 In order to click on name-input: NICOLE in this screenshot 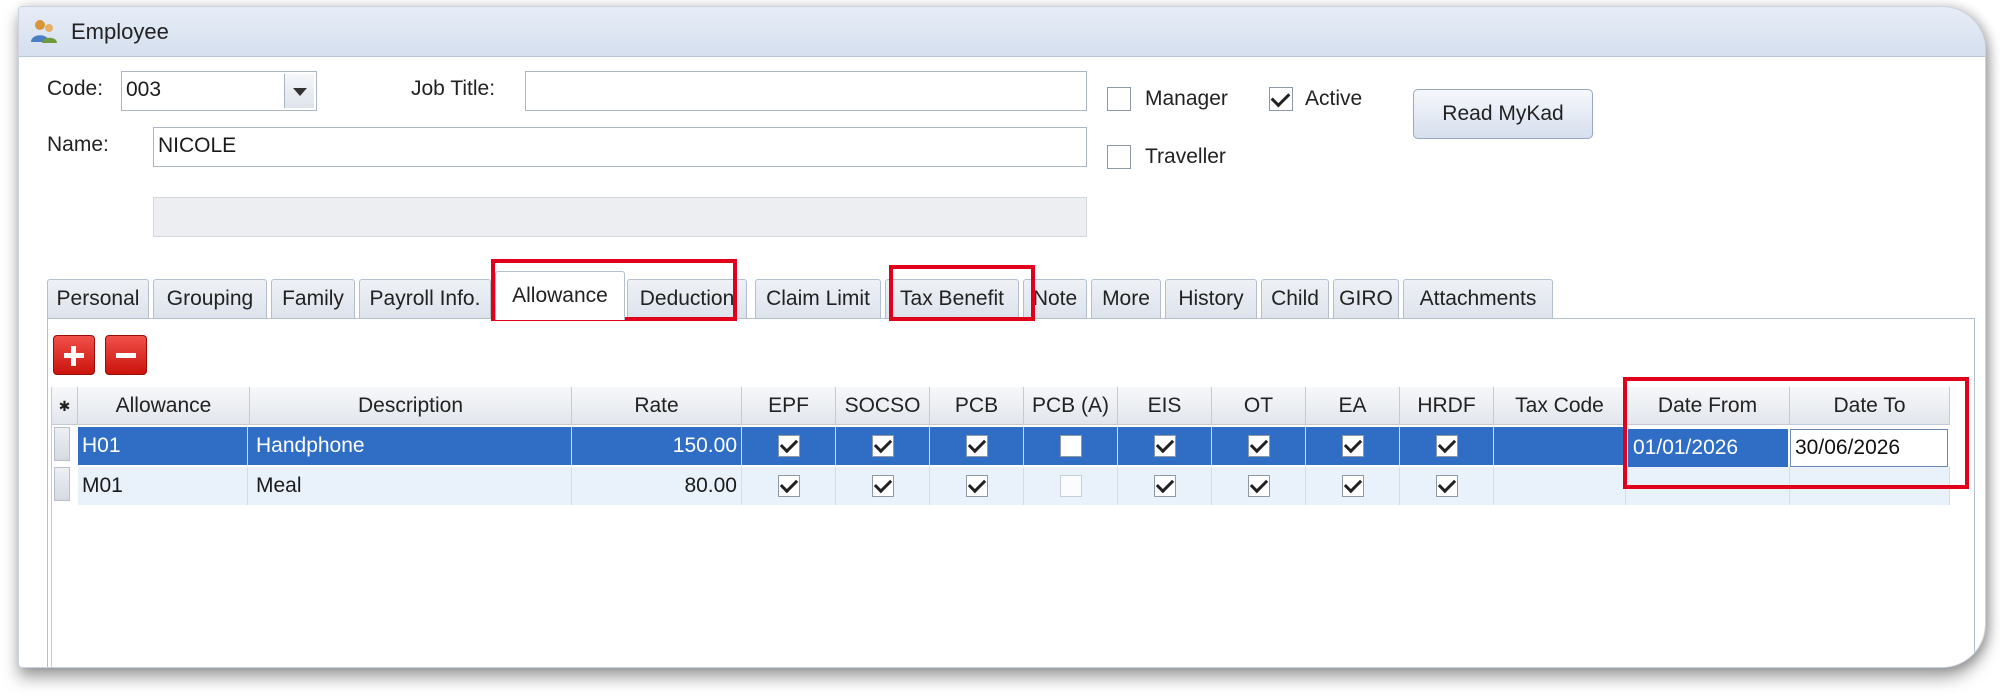, I will do `click(620, 147)`.